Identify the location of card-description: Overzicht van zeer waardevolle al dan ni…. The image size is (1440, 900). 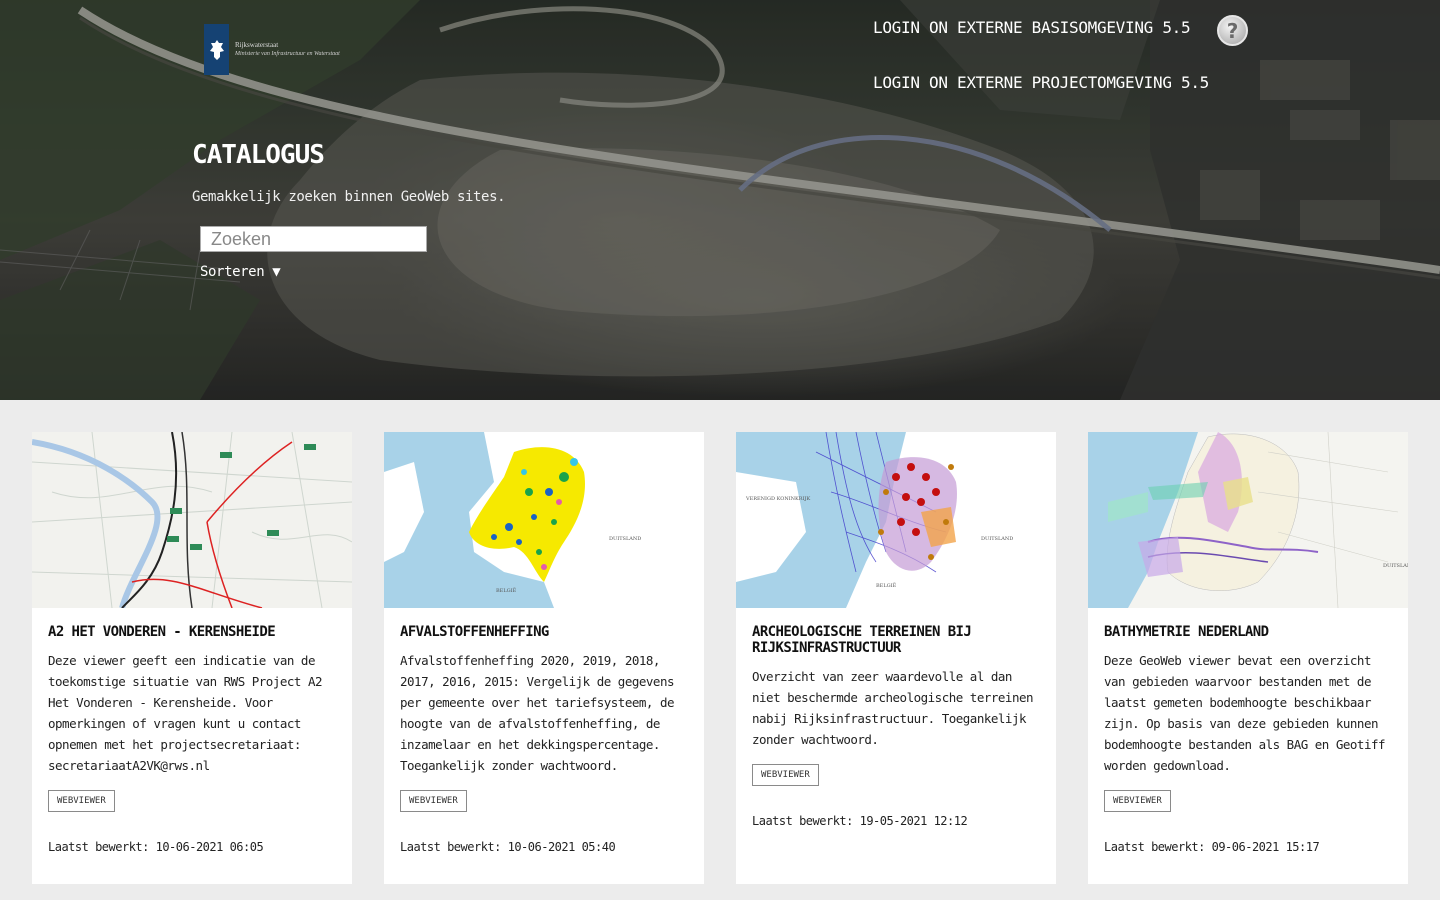
(893, 708).